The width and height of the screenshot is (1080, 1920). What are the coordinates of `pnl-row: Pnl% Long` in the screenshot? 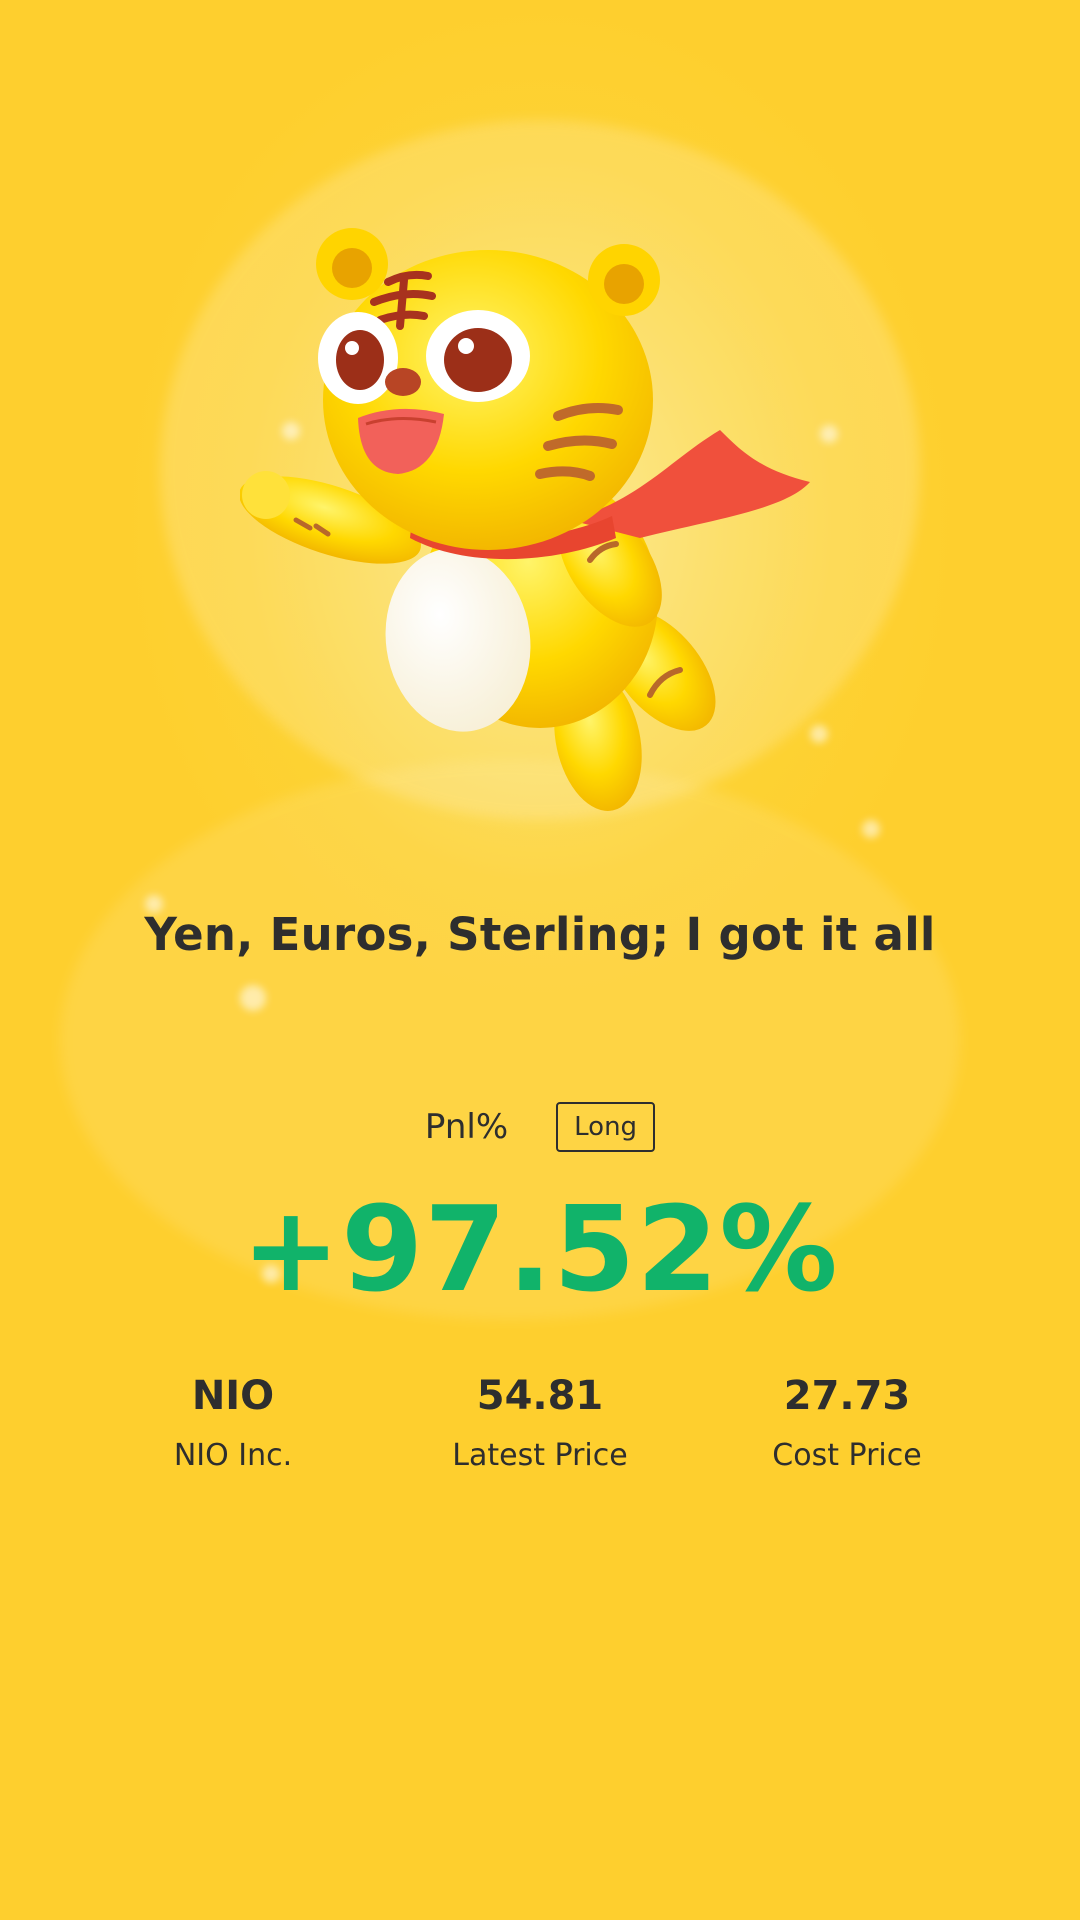 It's located at (540, 1127).